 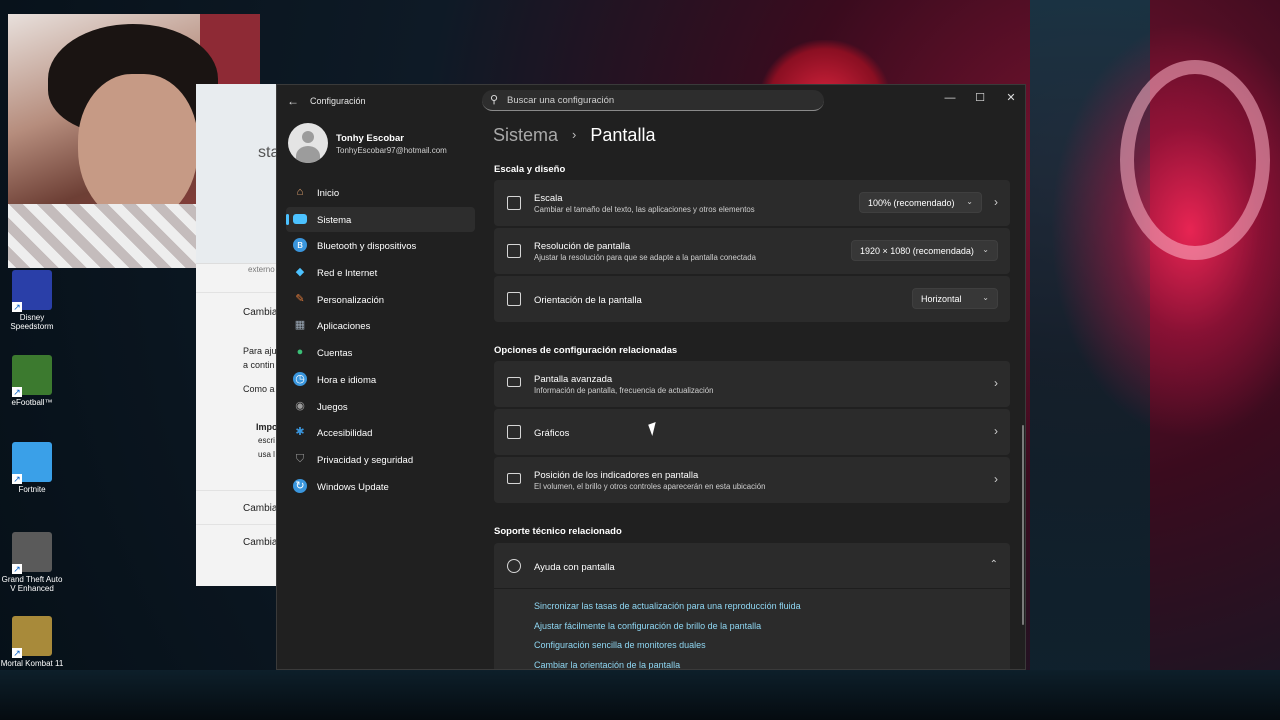 What do you see at coordinates (380, 352) in the screenshot?
I see `sidebar-item-cuentas: ● Cuentas` at bounding box center [380, 352].